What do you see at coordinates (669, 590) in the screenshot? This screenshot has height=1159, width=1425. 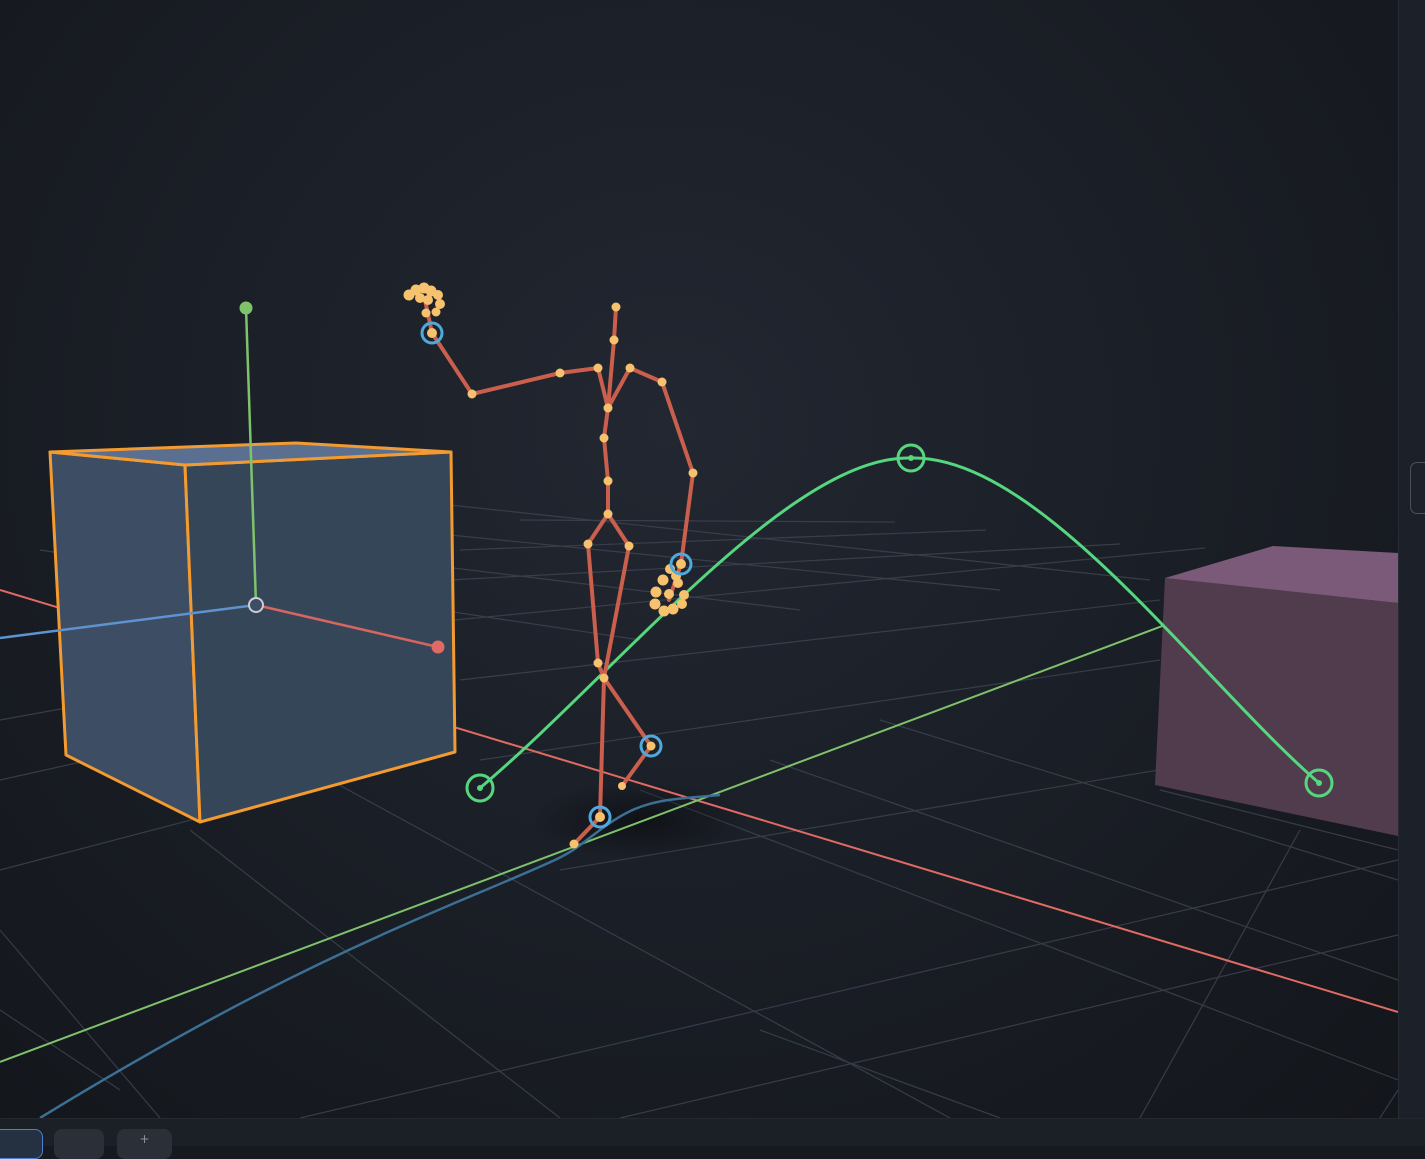 I see `right-hand-fingers` at bounding box center [669, 590].